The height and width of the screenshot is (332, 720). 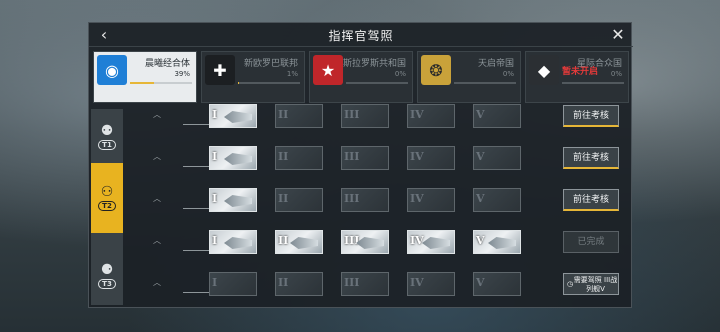 I want to click on tier-label: T3, so click(x=107, y=284).